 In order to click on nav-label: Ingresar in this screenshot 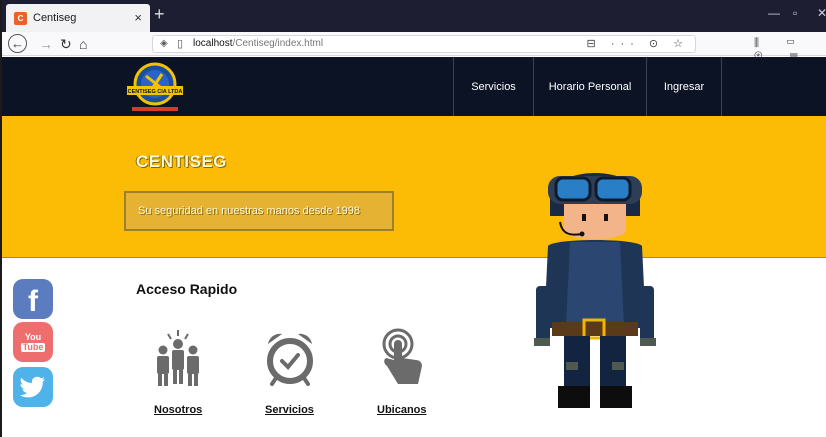, I will do `click(684, 86)`.